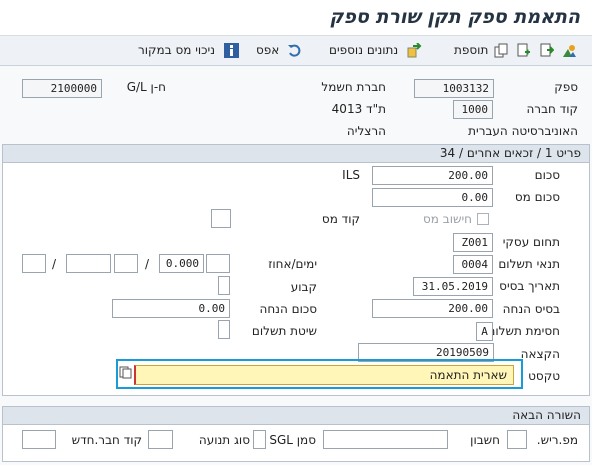  What do you see at coordinates (557, 440) in the screenshot?
I see `posting-key-label: מפ.ריש.` at bounding box center [557, 440].